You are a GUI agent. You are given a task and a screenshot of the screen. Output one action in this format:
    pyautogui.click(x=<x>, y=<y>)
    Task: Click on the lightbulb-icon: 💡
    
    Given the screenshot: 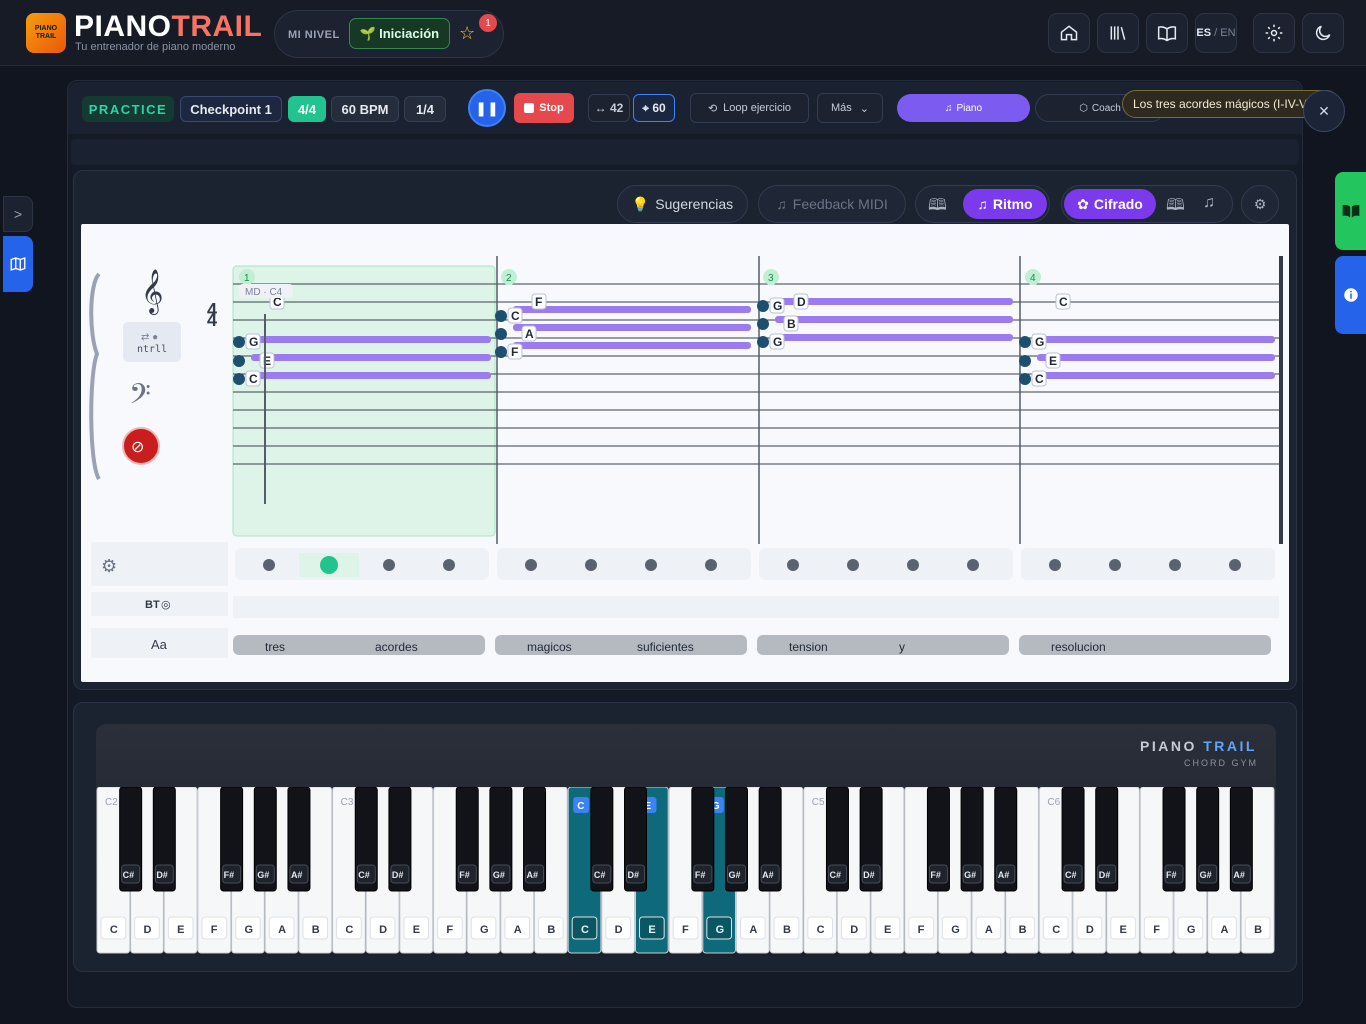 What is the action you would take?
    pyautogui.click(x=640, y=203)
    